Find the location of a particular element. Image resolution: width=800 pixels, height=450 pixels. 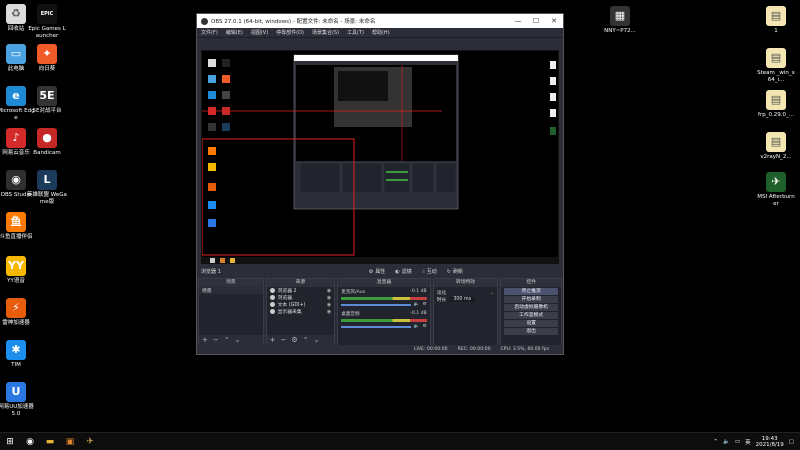

desktop-icon-label: 5E对战平台 is located at coordinates (47, 111).